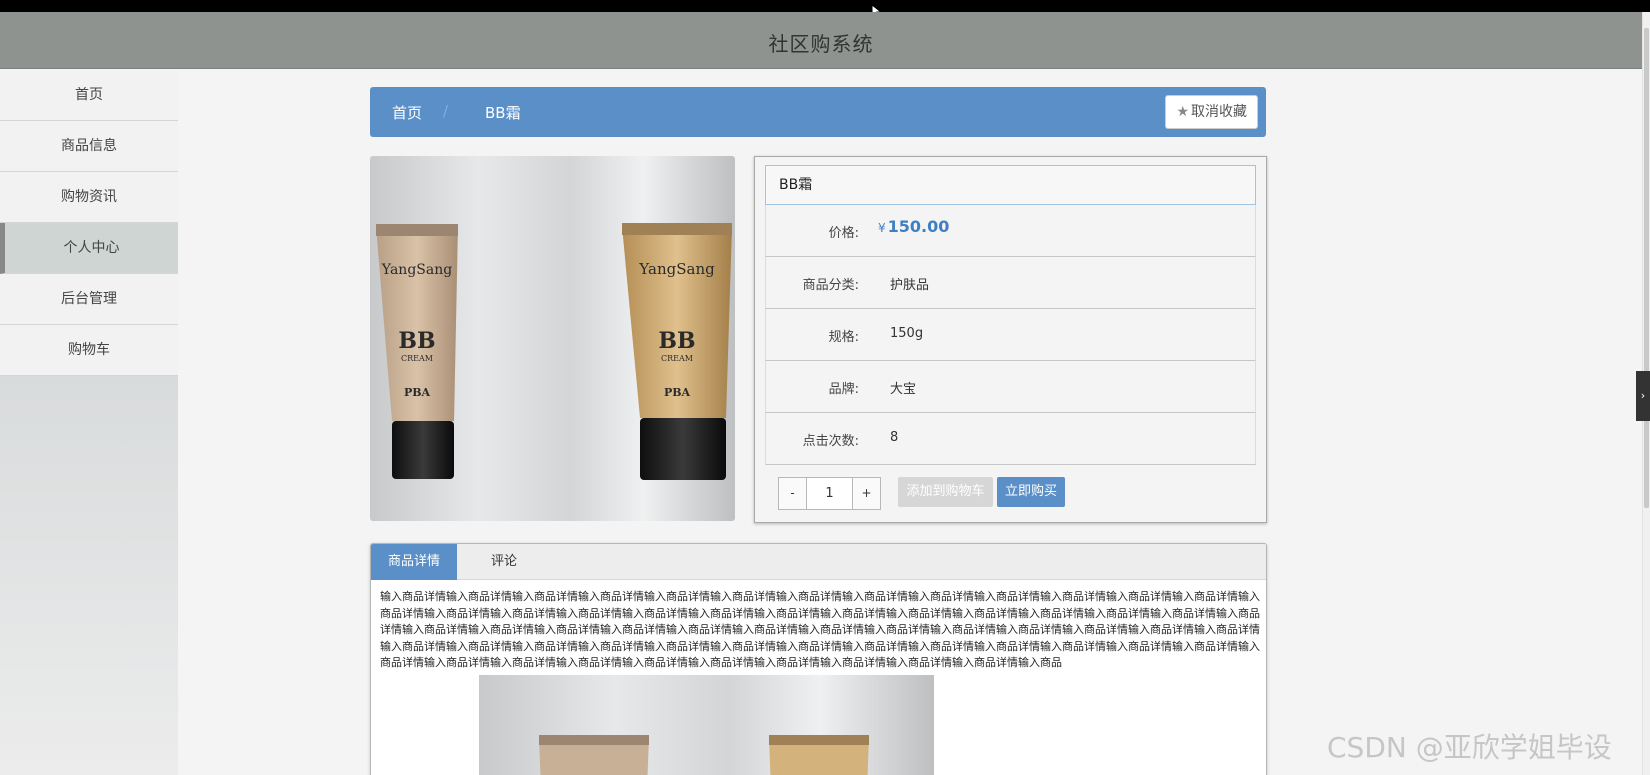 The height and width of the screenshot is (775, 1650). What do you see at coordinates (825, 6) in the screenshot?
I see `top-black-strip` at bounding box center [825, 6].